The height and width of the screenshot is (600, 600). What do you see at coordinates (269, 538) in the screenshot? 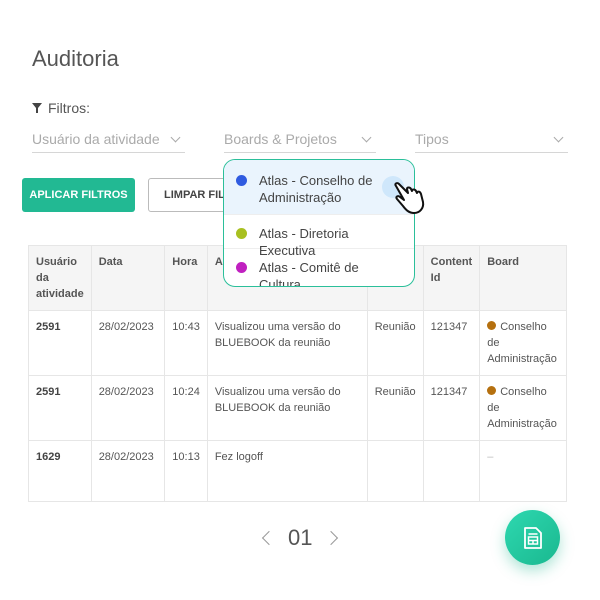
I see `chevron-left-icon` at bounding box center [269, 538].